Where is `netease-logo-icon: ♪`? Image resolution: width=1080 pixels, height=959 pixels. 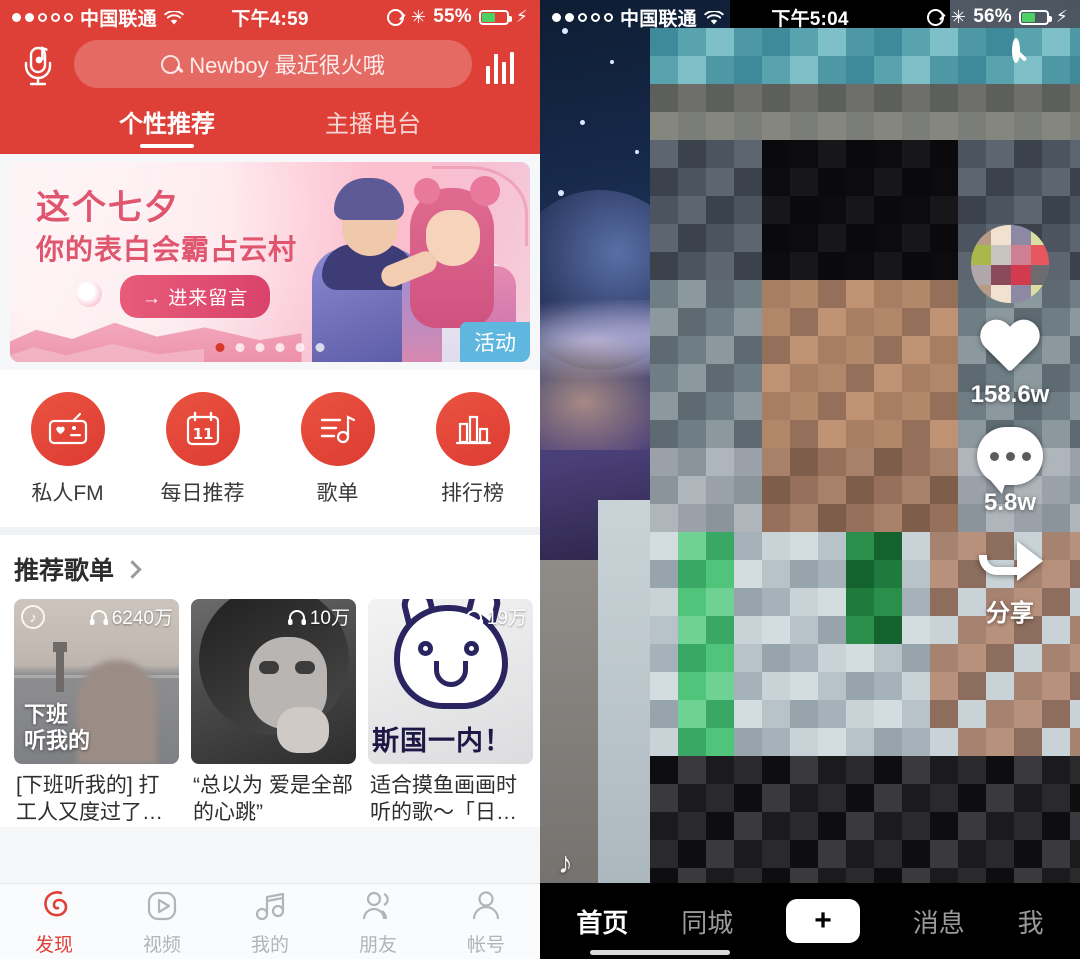 netease-logo-icon: ♪ is located at coordinates (33, 617).